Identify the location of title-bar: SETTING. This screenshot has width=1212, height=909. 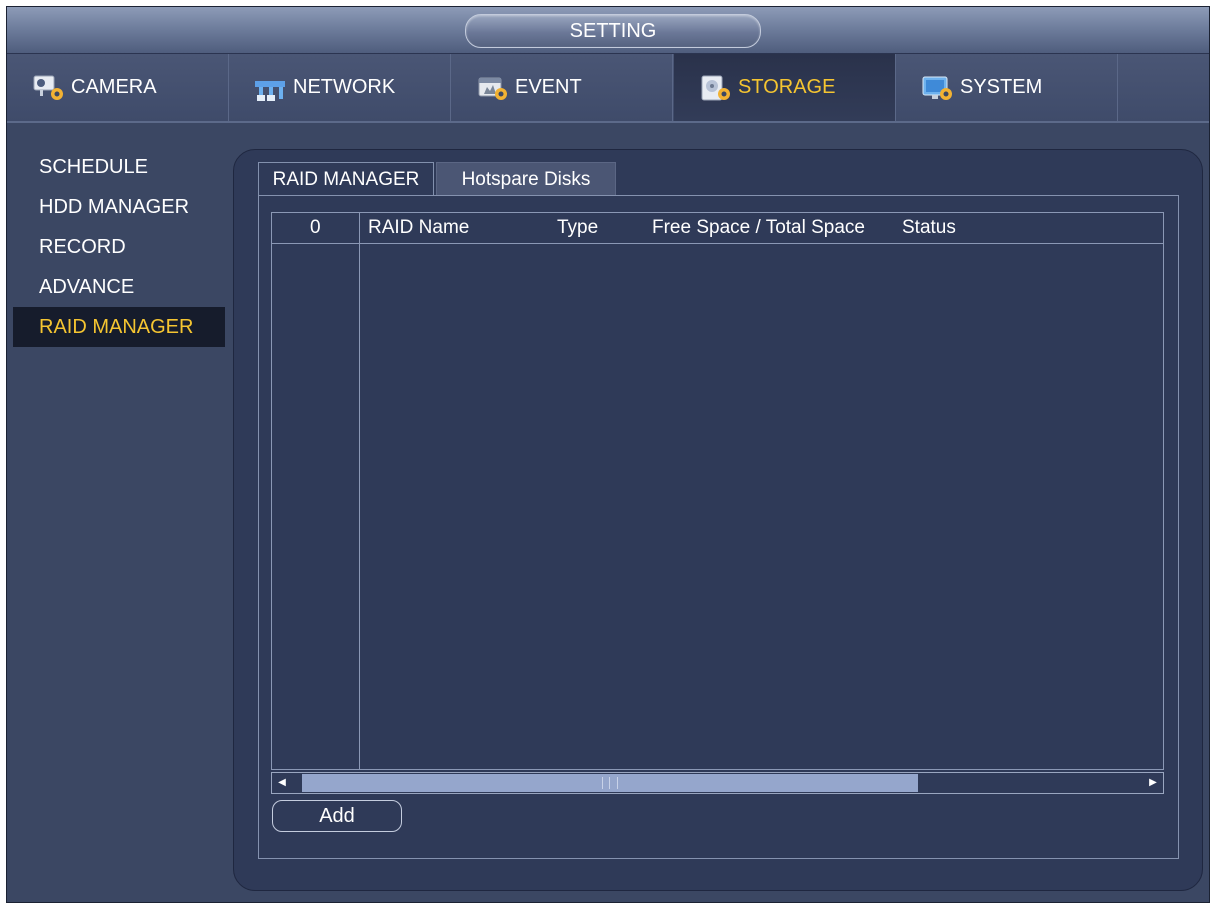
(608, 30).